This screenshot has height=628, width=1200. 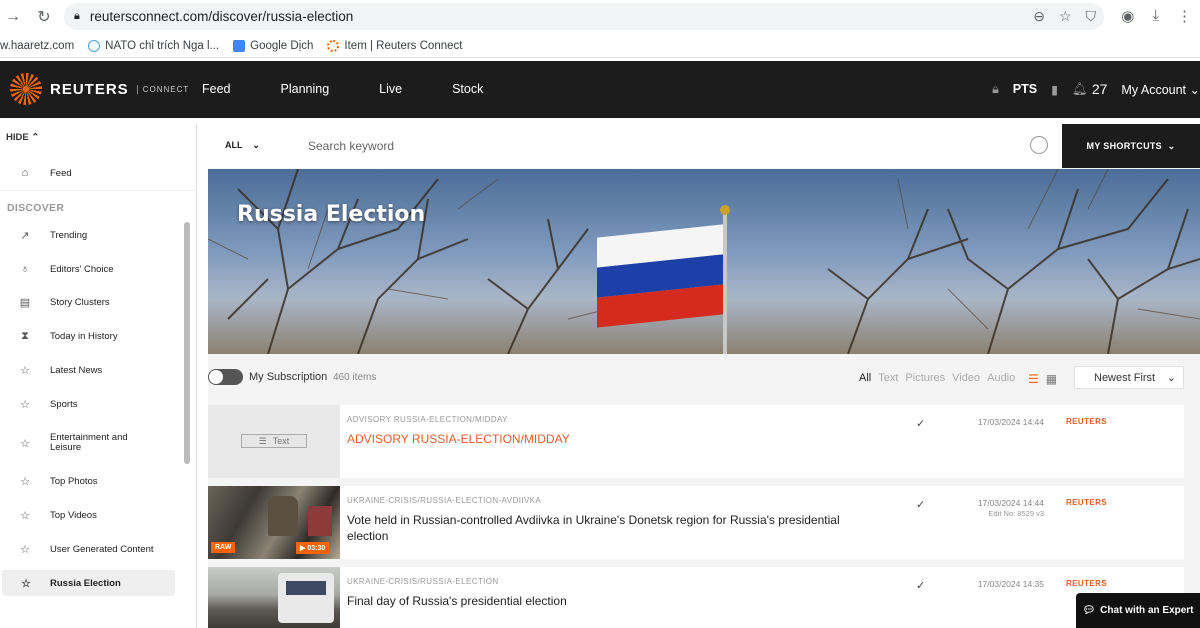 I want to click on download-icon: ⤓, so click(x=1155, y=16).